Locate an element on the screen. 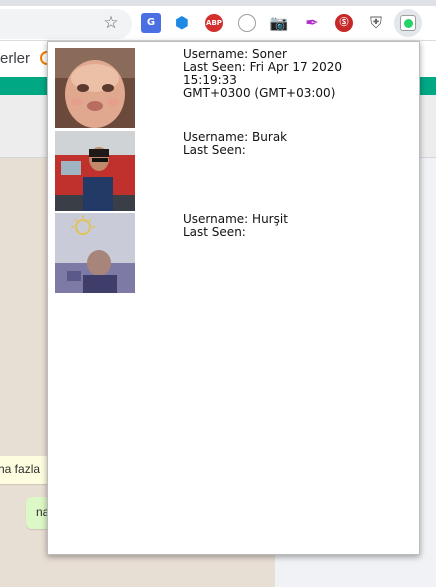 The image size is (436, 587). user-info: Username: Hurşit Last Seen: is located at coordinates (283, 226).